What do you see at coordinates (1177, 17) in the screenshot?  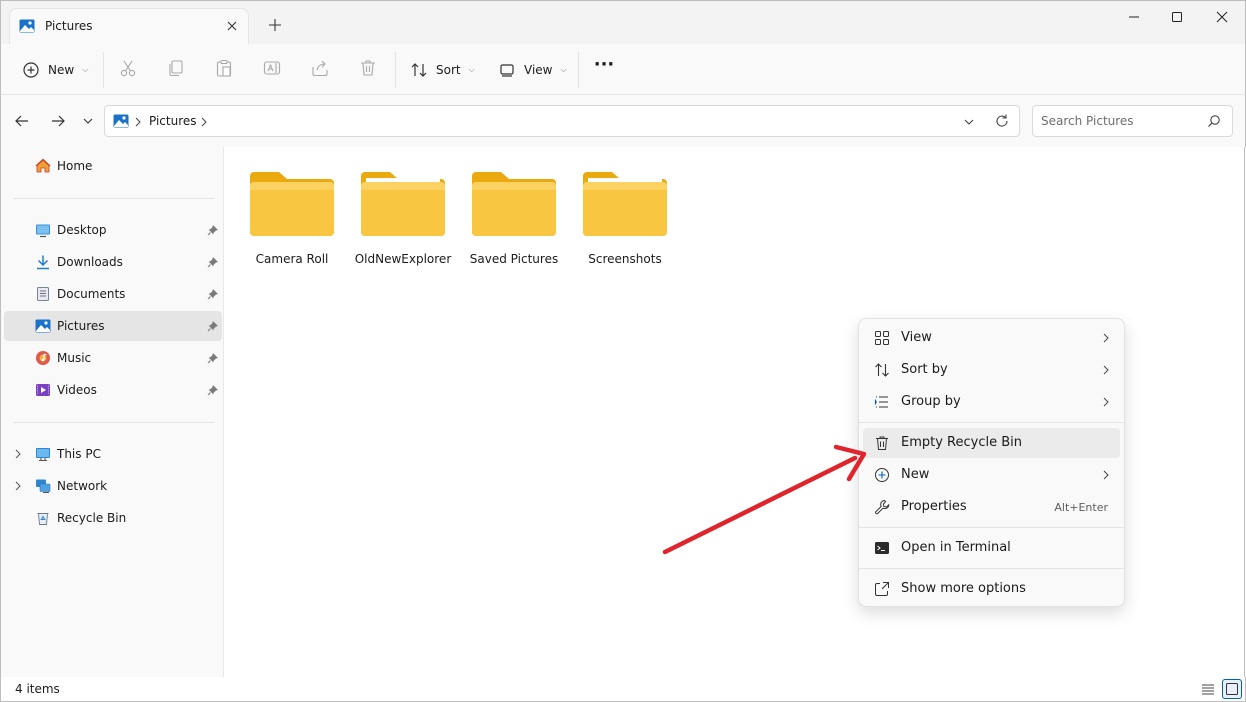 I see `maximize-button` at bounding box center [1177, 17].